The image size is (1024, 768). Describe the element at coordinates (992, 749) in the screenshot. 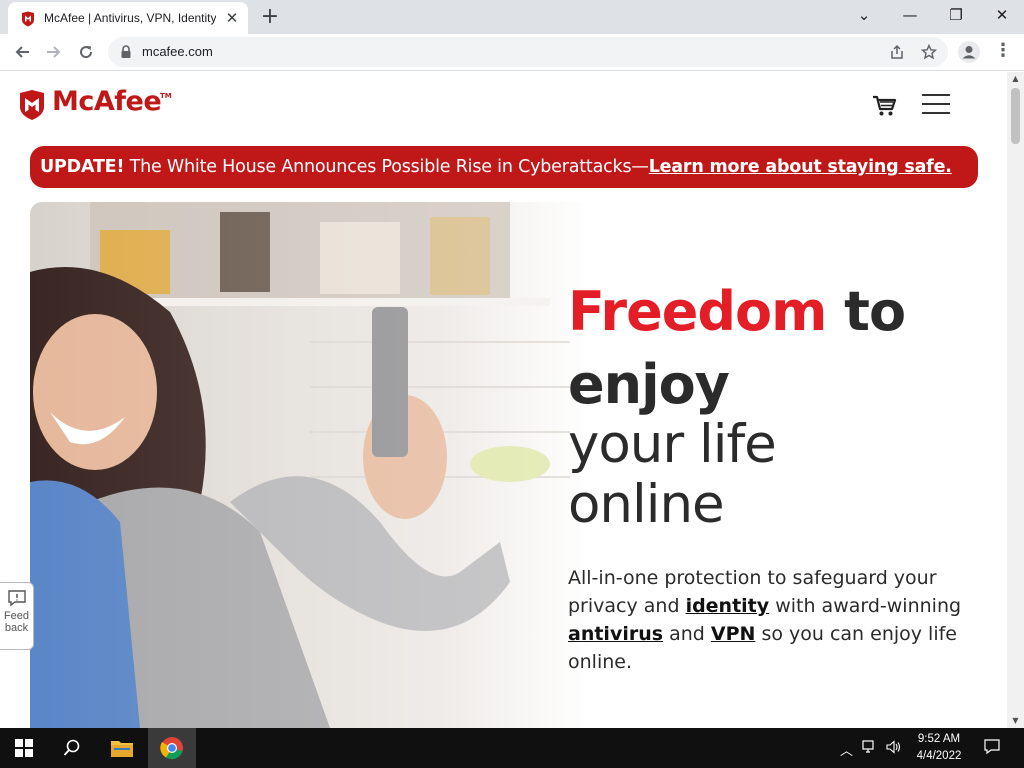

I see `notifications-icon` at that location.